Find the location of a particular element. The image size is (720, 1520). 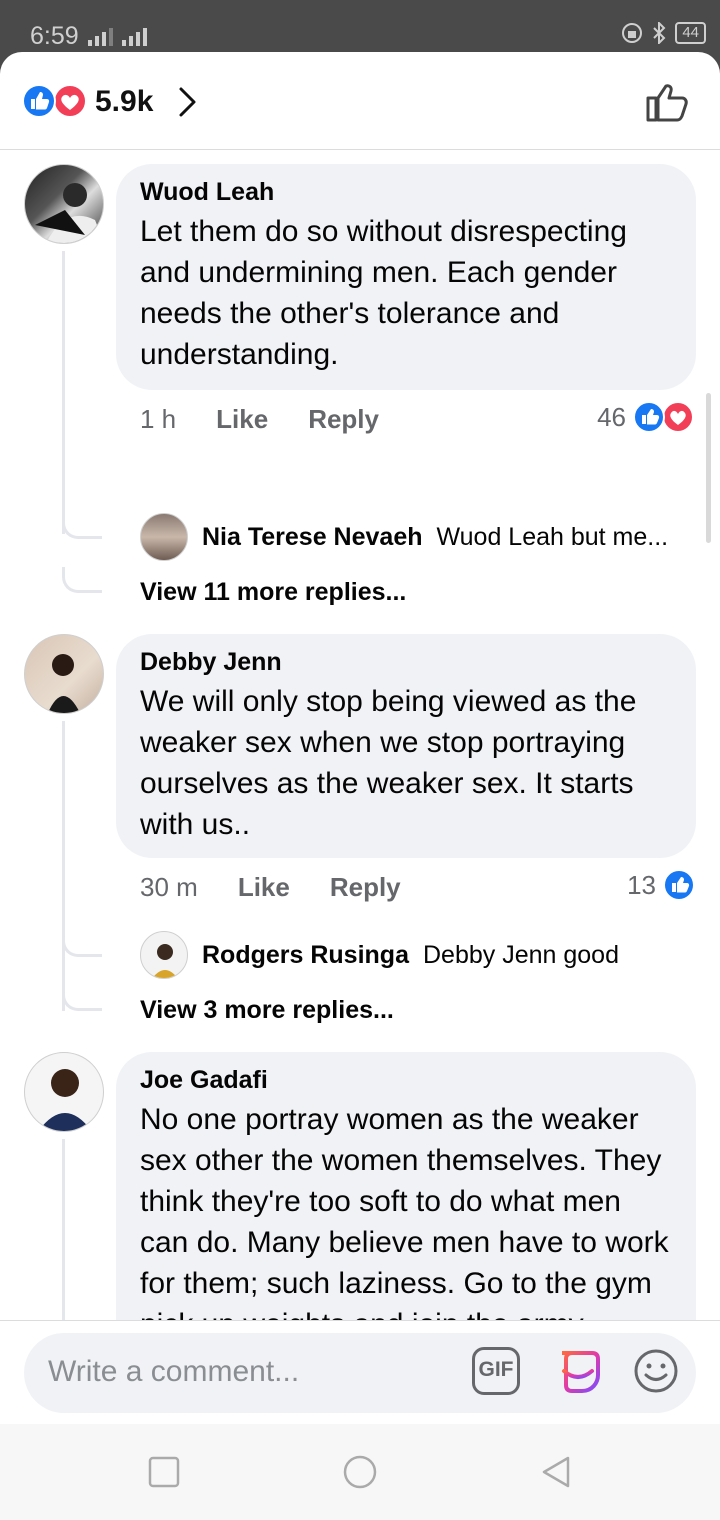

bluetooth-icon is located at coordinates (659, 33).